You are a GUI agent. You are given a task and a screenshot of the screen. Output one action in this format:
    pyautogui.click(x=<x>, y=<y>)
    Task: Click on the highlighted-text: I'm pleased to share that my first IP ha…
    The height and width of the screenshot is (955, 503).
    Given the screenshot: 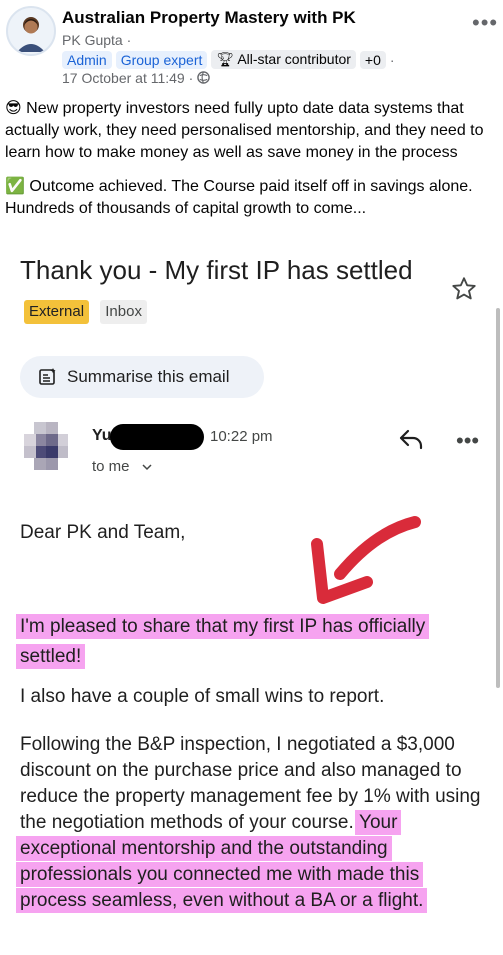 What is the action you would take?
    pyautogui.click(x=223, y=641)
    